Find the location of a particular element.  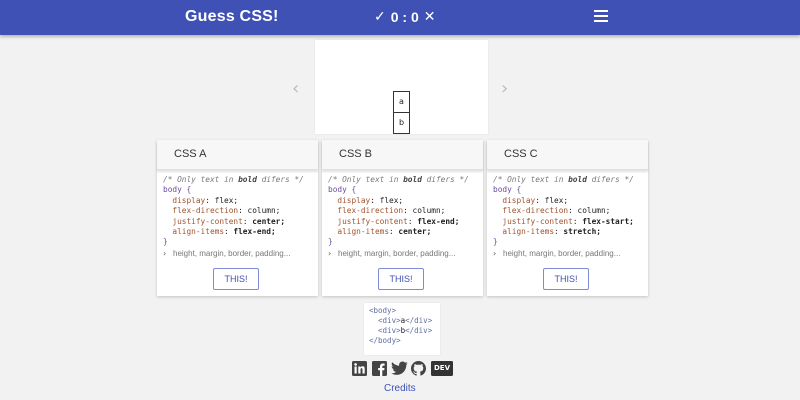

cross-icon: ✕ is located at coordinates (429, 16).